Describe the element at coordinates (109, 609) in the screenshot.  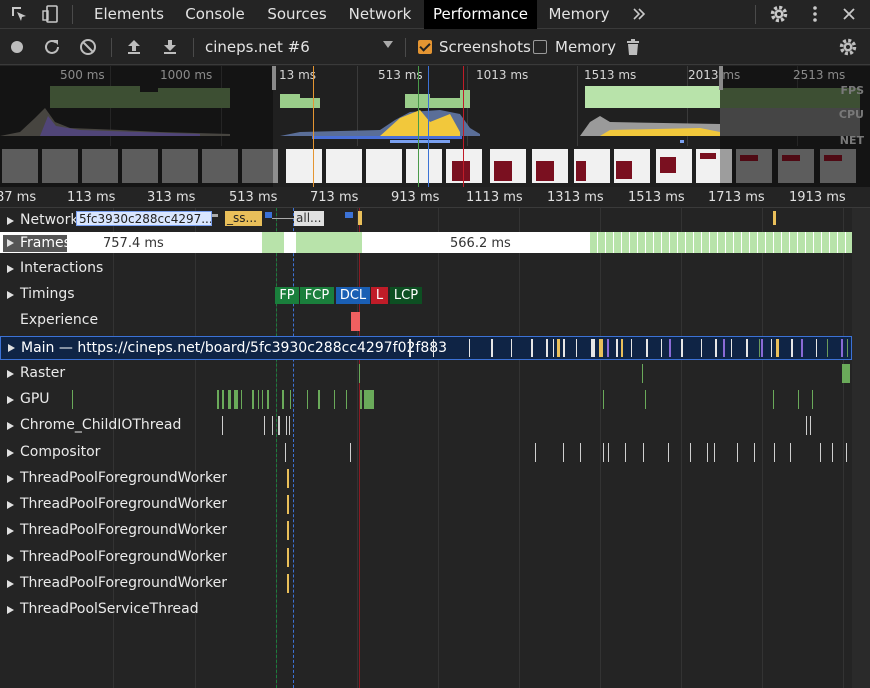
I see `track-label: ThreadPoolServiceThread` at that location.